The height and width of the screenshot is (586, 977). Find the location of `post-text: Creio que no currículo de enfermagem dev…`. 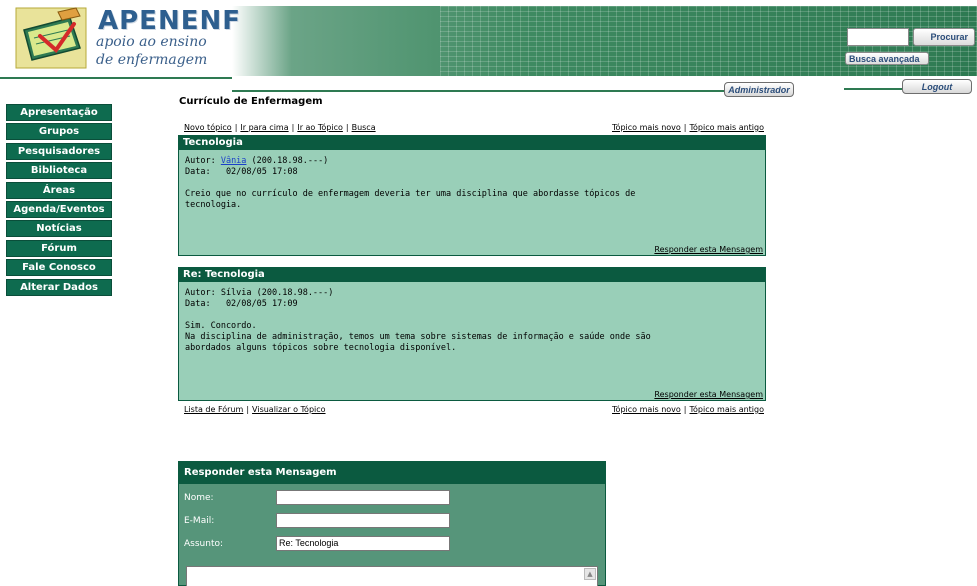

post-text: Creio que no currículo de enfermagem dev… is located at coordinates (410, 199).